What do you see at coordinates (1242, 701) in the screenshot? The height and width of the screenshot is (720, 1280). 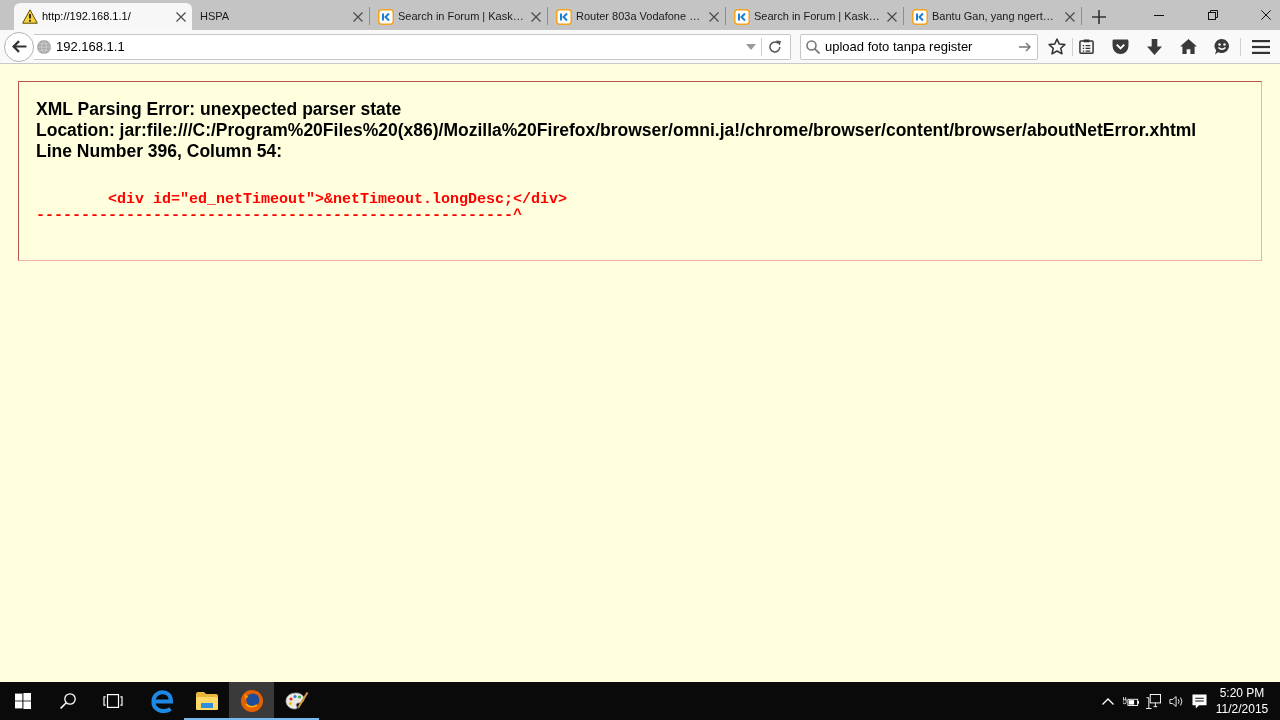 I see `clock: 5:20 PM 11/2/2015` at bounding box center [1242, 701].